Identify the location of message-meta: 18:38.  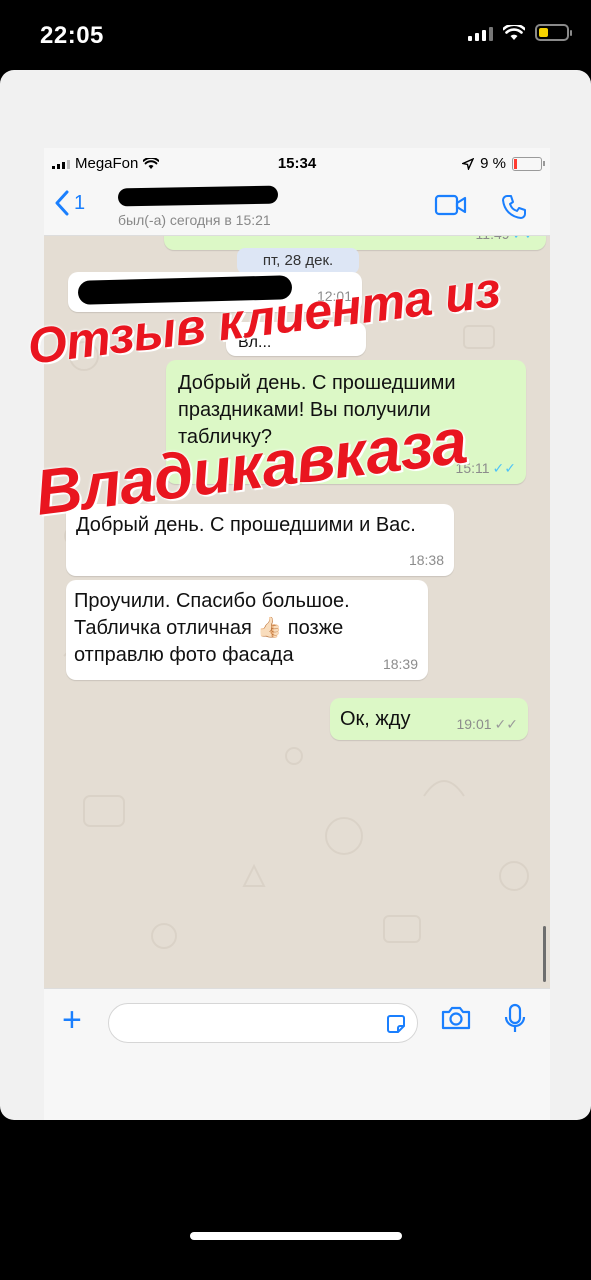
(426, 560).